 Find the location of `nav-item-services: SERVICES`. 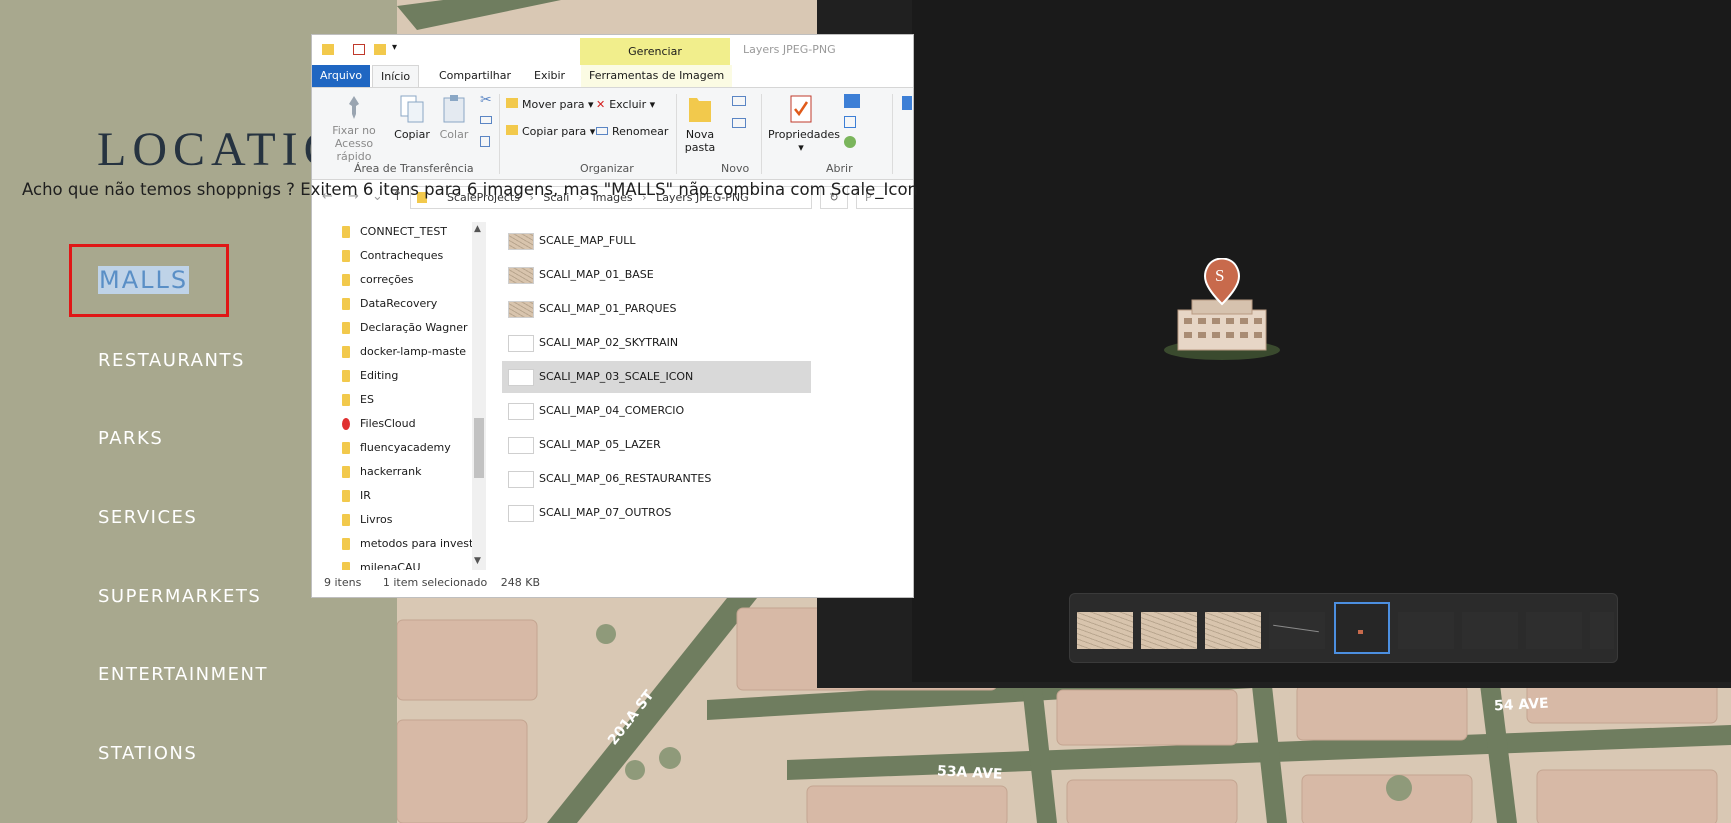

nav-item-services: SERVICES is located at coordinates (147, 517).